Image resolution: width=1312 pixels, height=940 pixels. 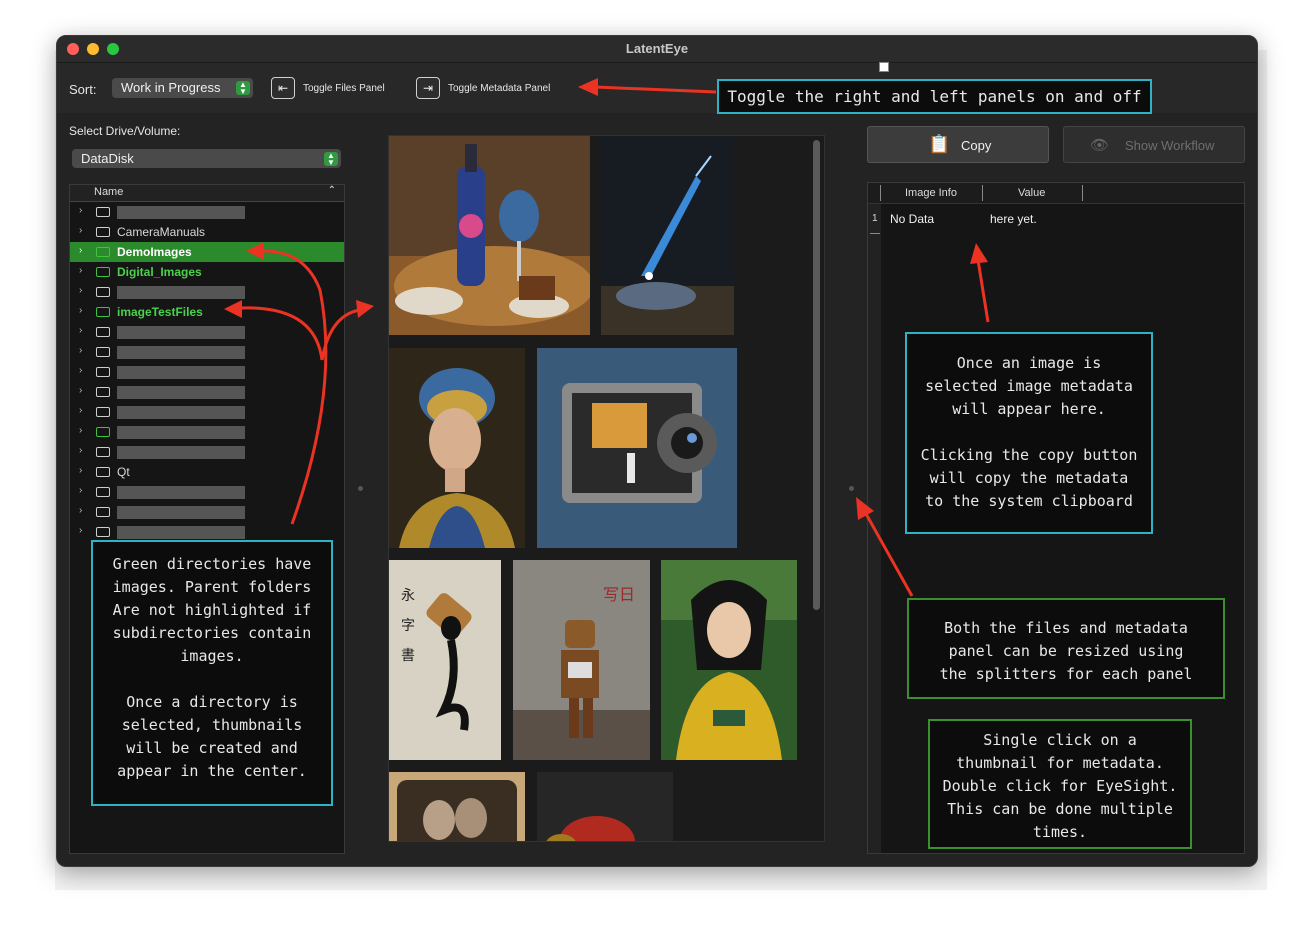 I want to click on arrow-to-thumbnails, so click(x=340, y=334).